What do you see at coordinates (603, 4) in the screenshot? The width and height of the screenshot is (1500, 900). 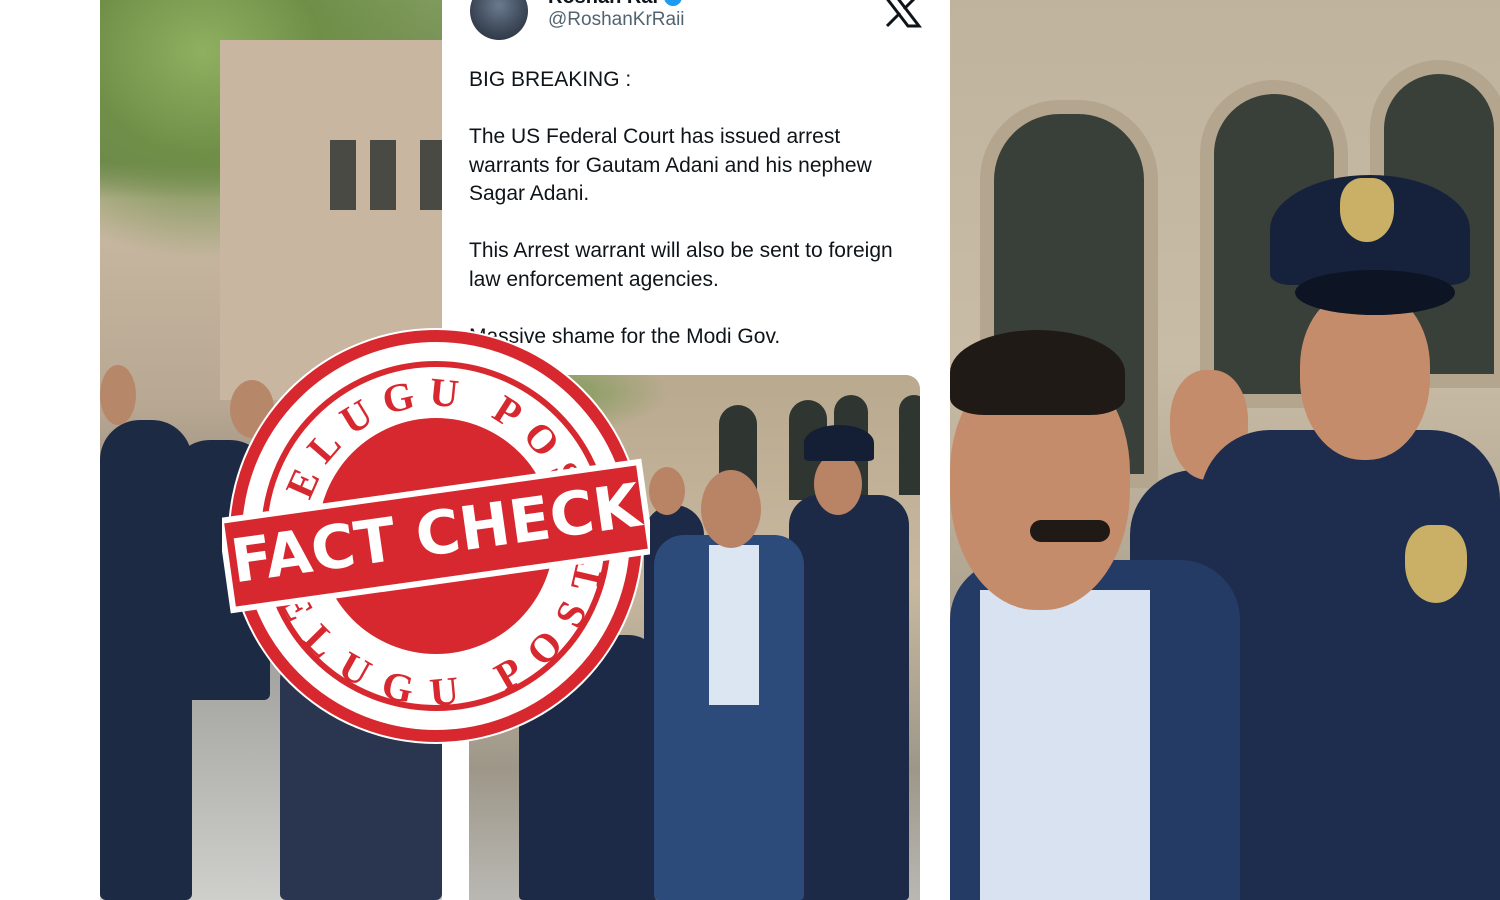 I see `display-name: Roshan Rai` at bounding box center [603, 4].